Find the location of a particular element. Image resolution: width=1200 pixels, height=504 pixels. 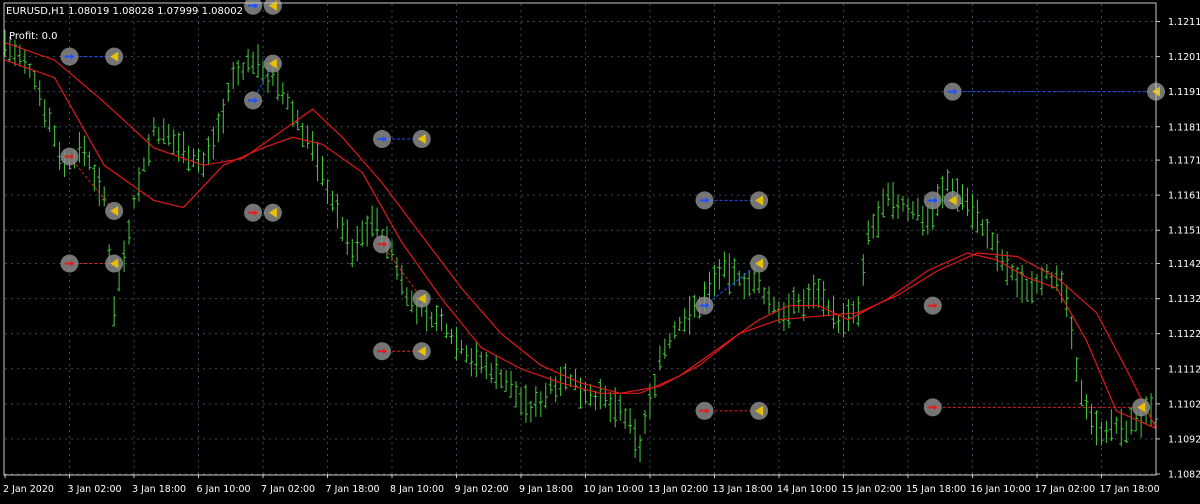

y-tick-label: 1.11515 is located at coordinates (1184, 231).